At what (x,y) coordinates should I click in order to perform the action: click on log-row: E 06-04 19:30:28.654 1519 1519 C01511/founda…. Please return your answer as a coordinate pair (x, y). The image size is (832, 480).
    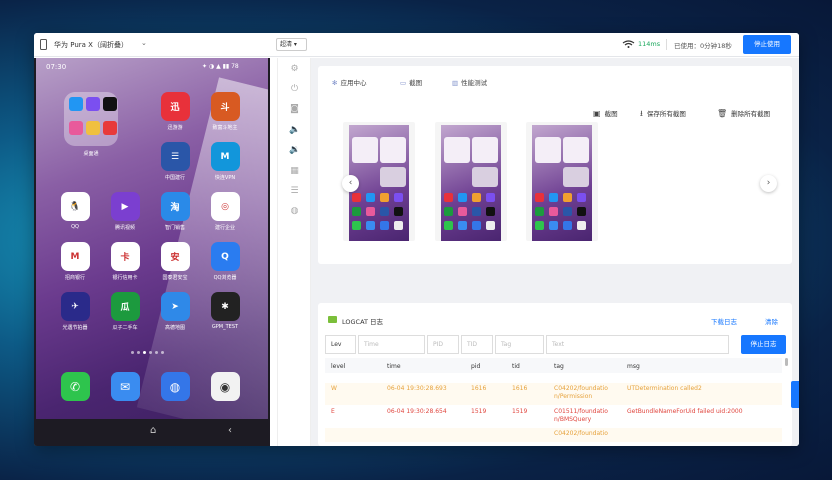
    Looking at the image, I should click on (553, 417).